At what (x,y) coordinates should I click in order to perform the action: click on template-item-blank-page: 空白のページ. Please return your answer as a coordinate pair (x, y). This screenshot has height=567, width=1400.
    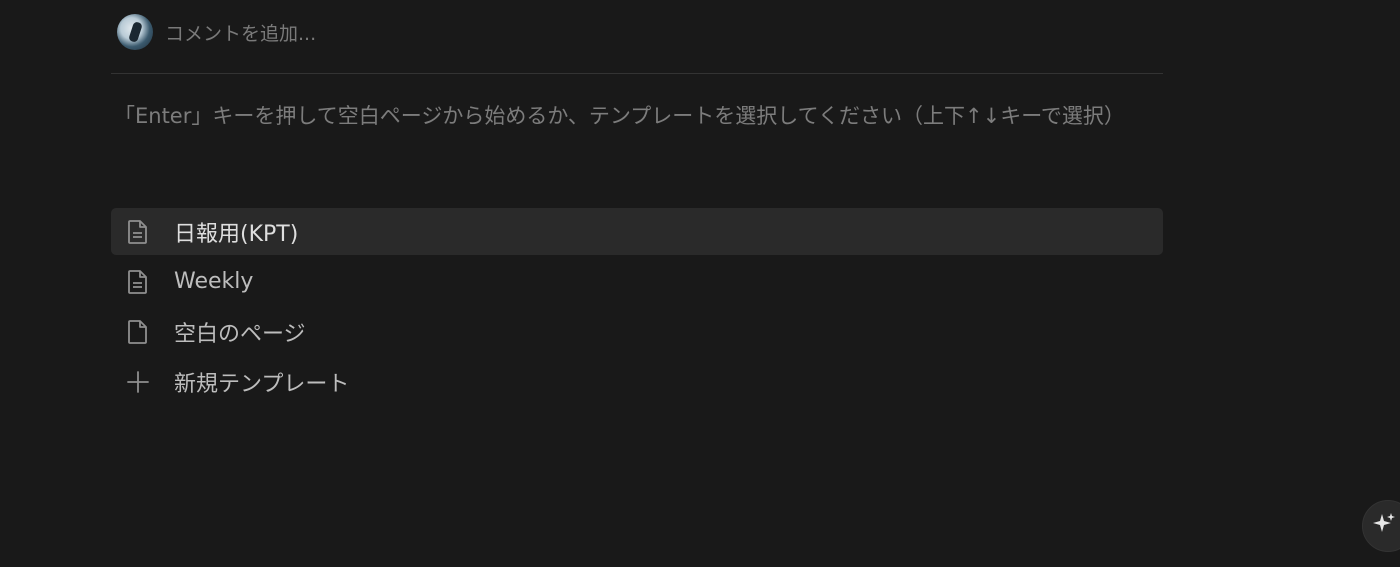
    Looking at the image, I should click on (637, 331).